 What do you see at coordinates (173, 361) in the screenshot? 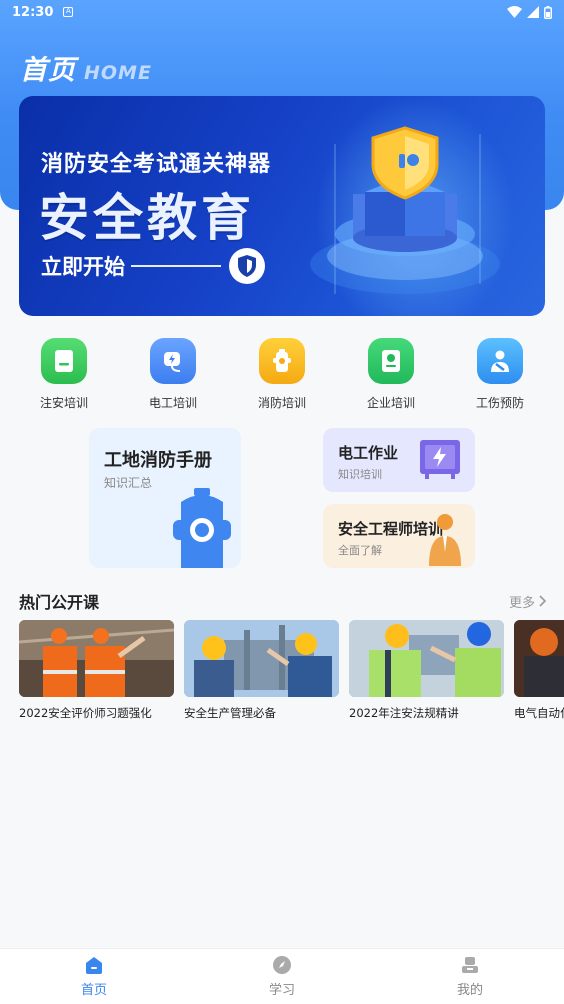
I see `plug-icon` at bounding box center [173, 361].